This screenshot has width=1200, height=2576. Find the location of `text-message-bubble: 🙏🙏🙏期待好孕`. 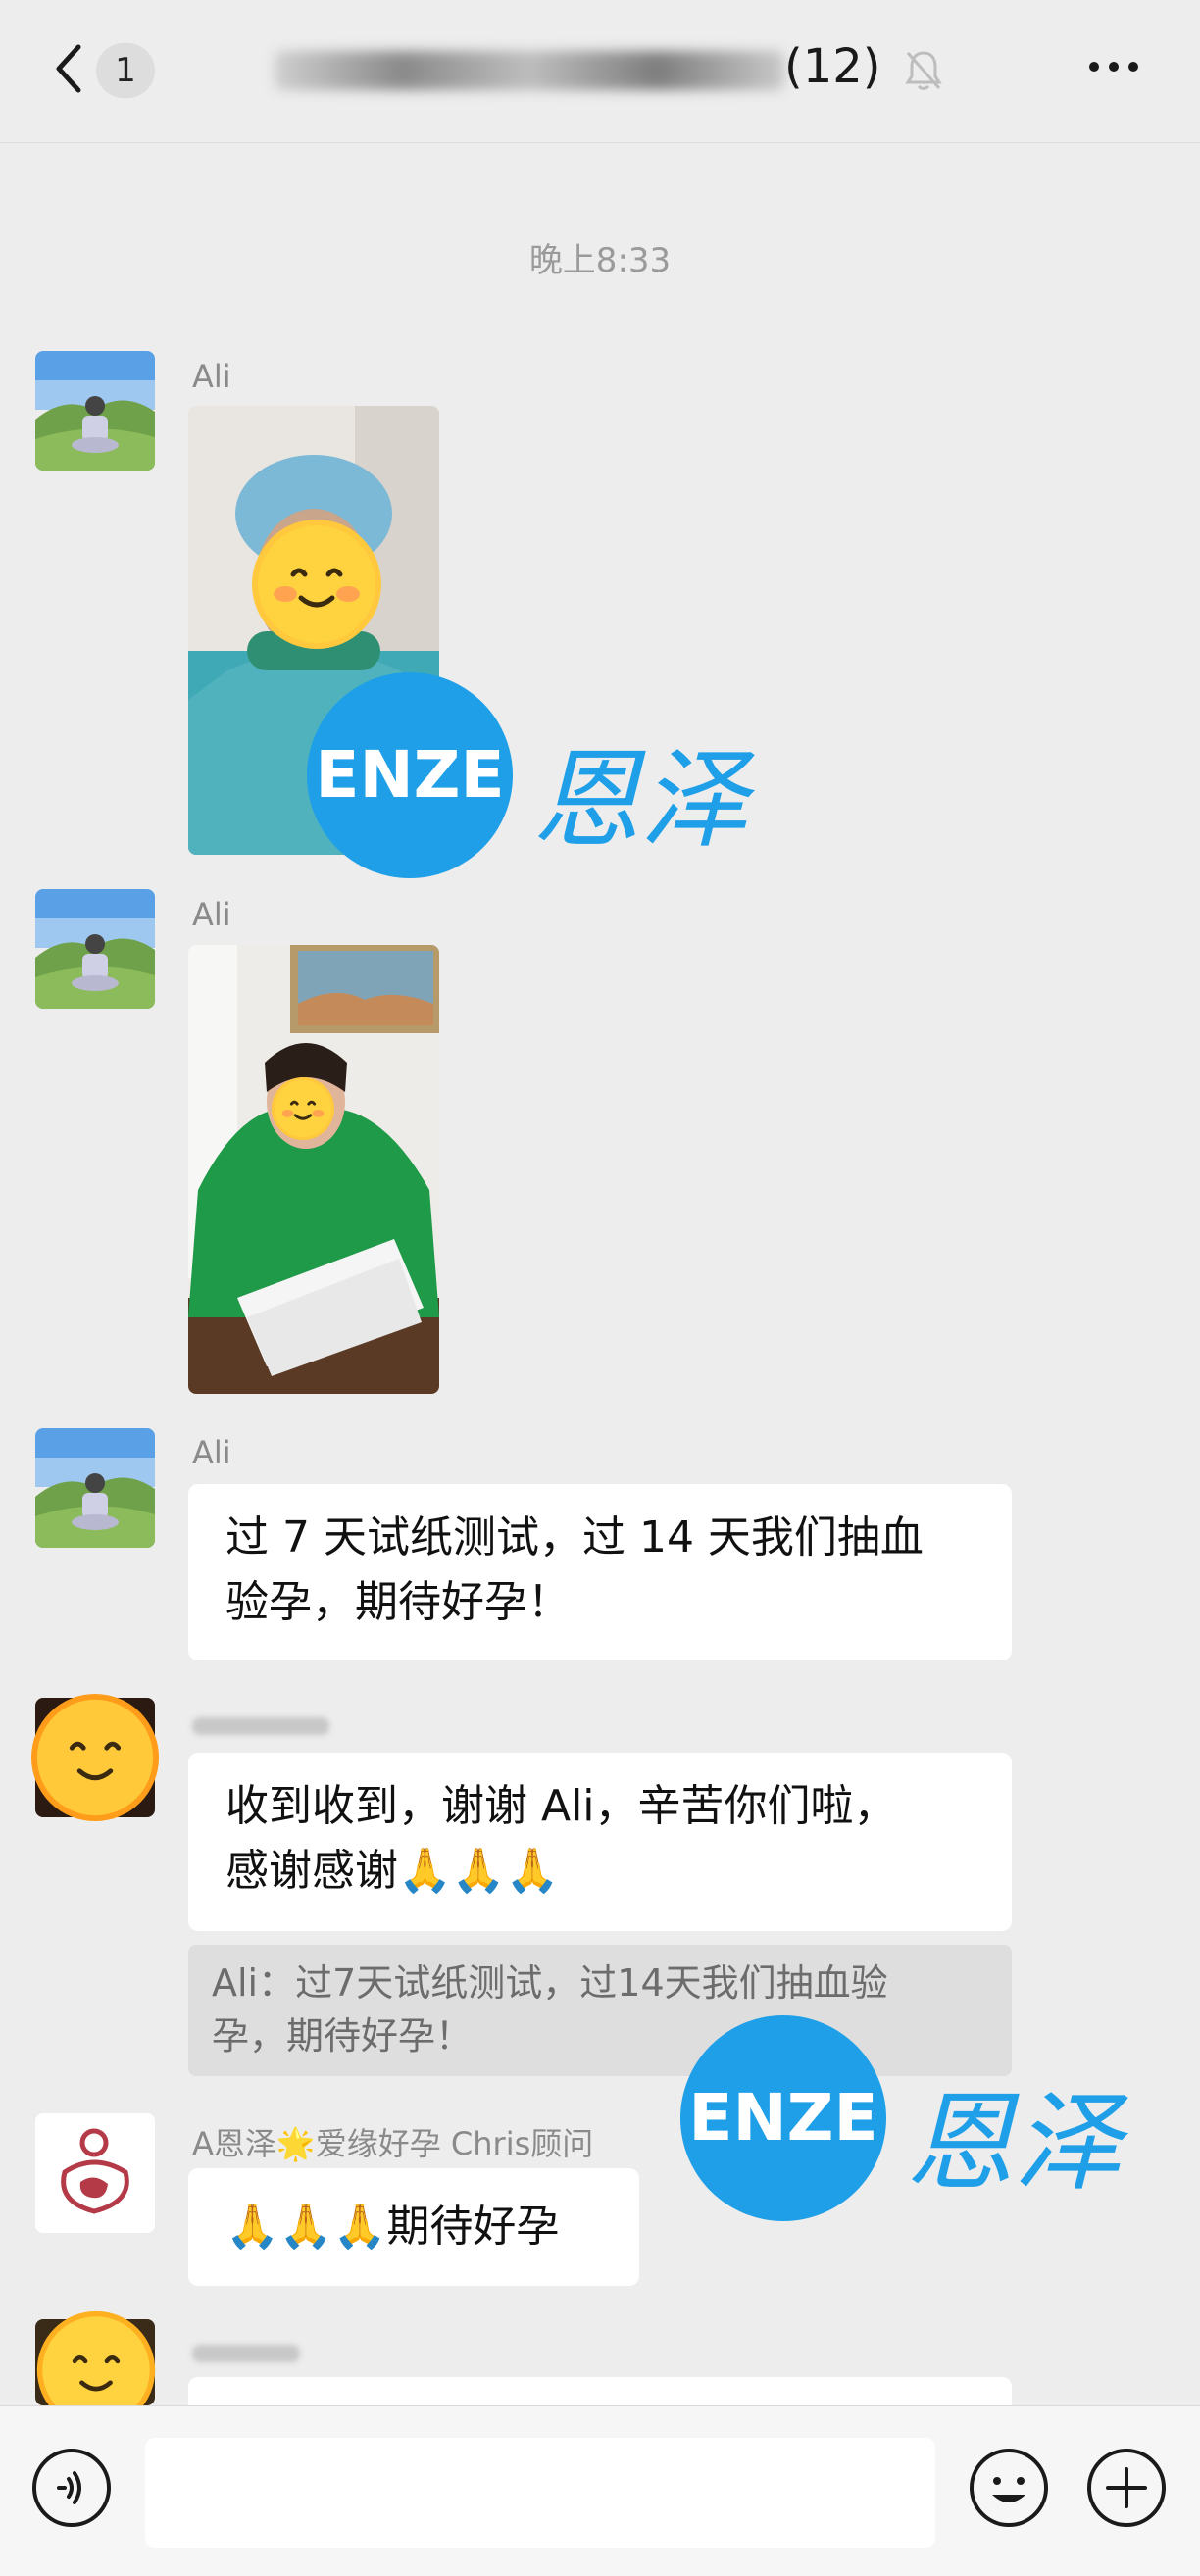

text-message-bubble: 🙏🙏🙏期待好孕 is located at coordinates (413, 2227).